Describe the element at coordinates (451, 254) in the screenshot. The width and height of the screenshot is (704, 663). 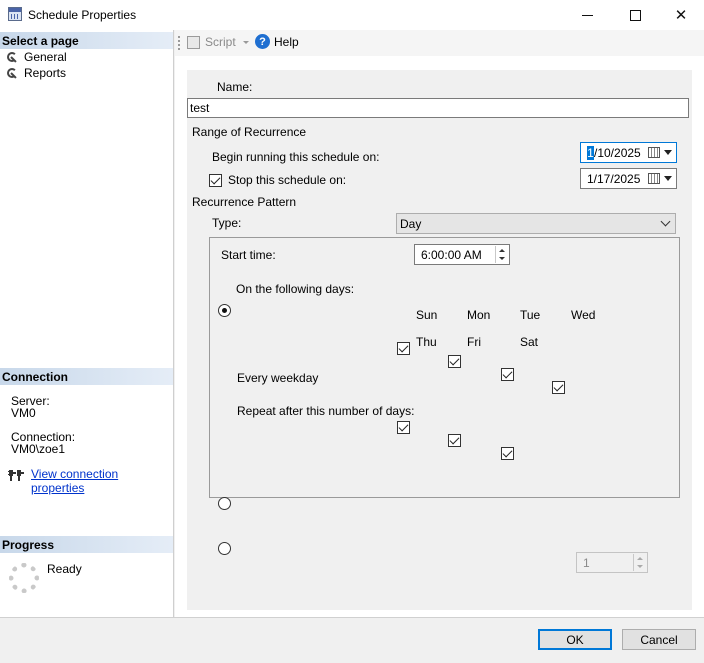
I see `start-time-value: 6:00:00 AM` at that location.